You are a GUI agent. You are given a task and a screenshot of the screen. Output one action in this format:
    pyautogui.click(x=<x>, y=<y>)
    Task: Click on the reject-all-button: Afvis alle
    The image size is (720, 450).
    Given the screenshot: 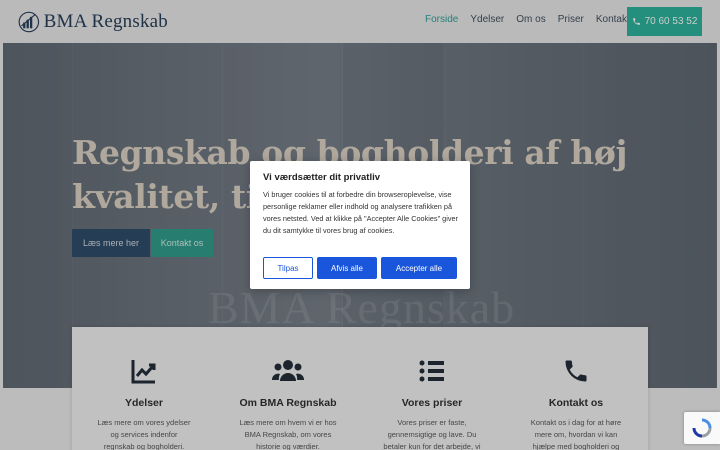 What is the action you would take?
    pyautogui.click(x=347, y=268)
    